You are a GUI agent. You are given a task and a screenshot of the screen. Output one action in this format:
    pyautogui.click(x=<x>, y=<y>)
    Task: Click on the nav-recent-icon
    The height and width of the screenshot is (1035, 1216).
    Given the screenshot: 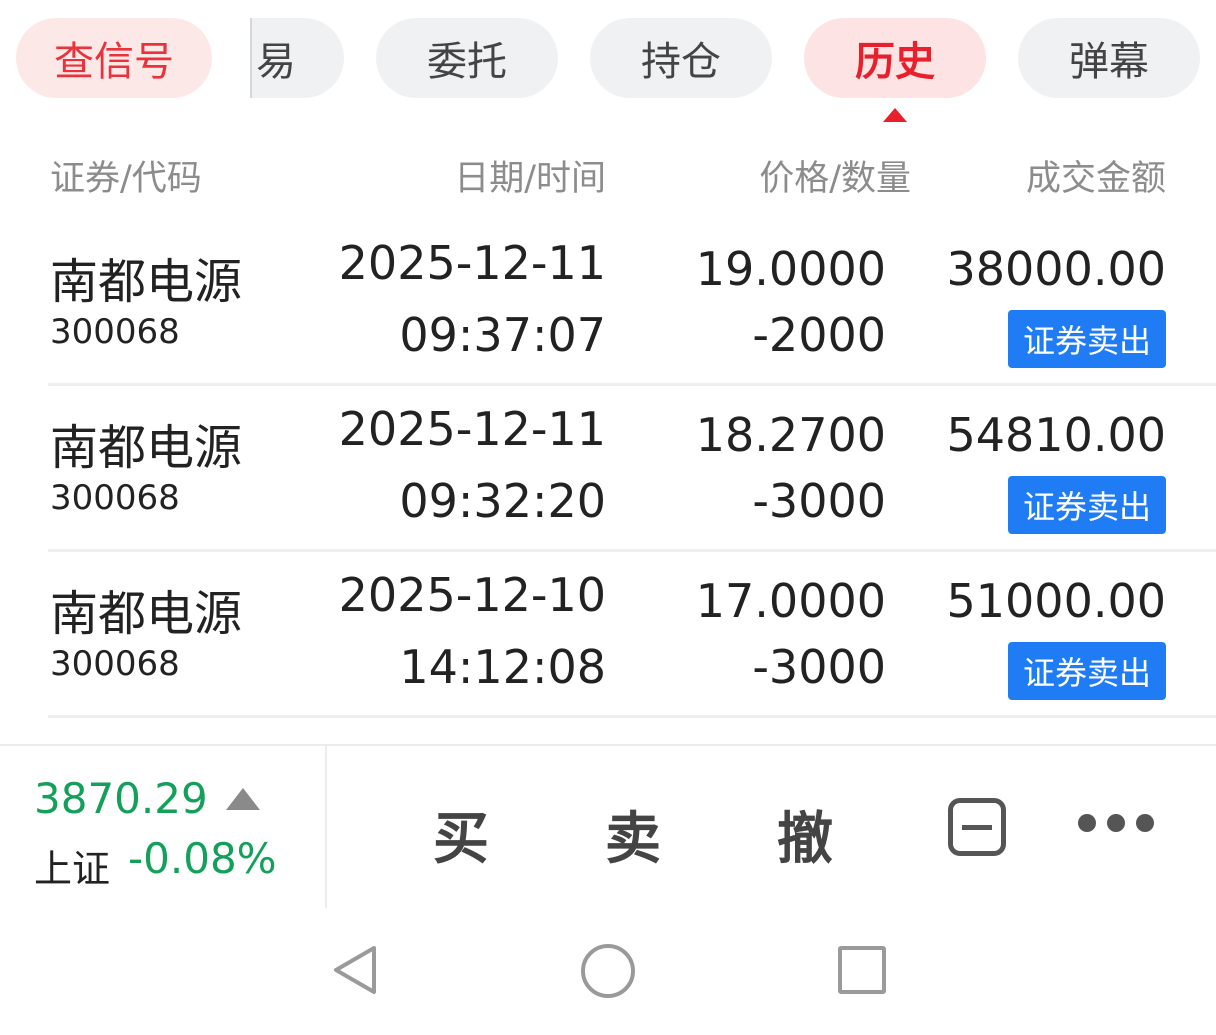 What is the action you would take?
    pyautogui.click(x=862, y=970)
    